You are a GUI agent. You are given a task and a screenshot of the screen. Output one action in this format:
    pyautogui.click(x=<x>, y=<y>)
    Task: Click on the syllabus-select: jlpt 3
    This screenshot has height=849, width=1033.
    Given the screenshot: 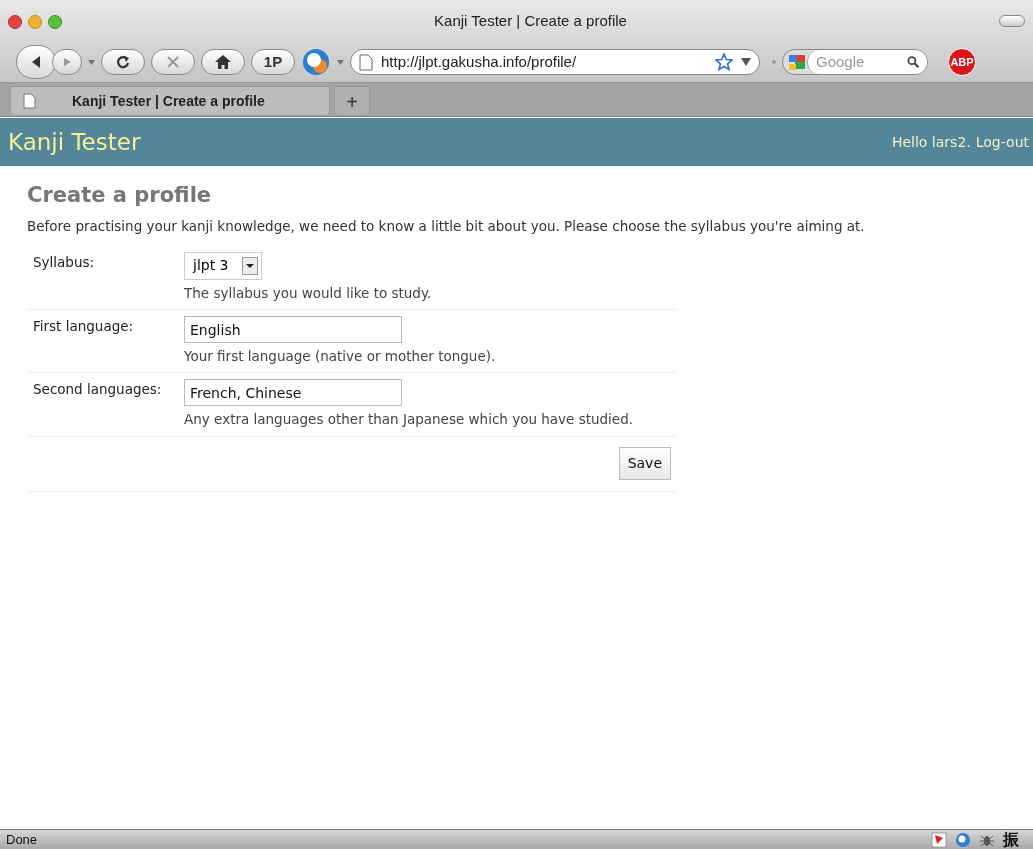 What is the action you would take?
    pyautogui.click(x=223, y=265)
    